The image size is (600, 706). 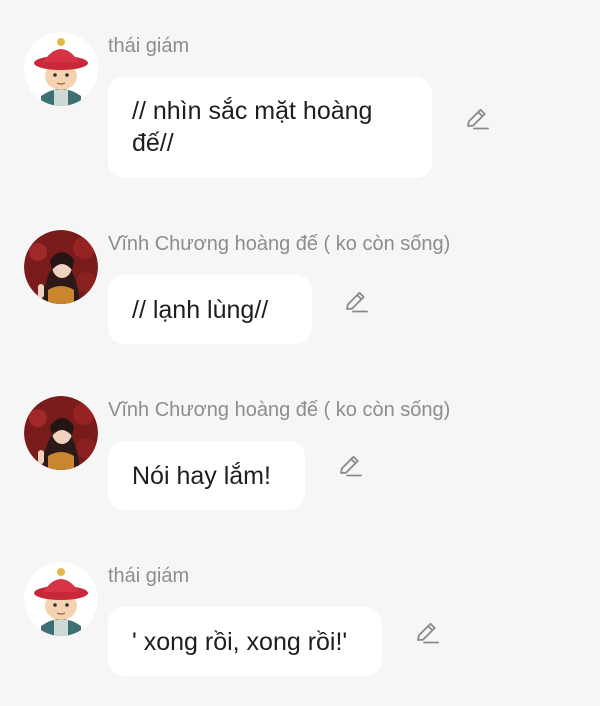 I want to click on message-text: Nói hay lắm!, so click(x=201, y=476).